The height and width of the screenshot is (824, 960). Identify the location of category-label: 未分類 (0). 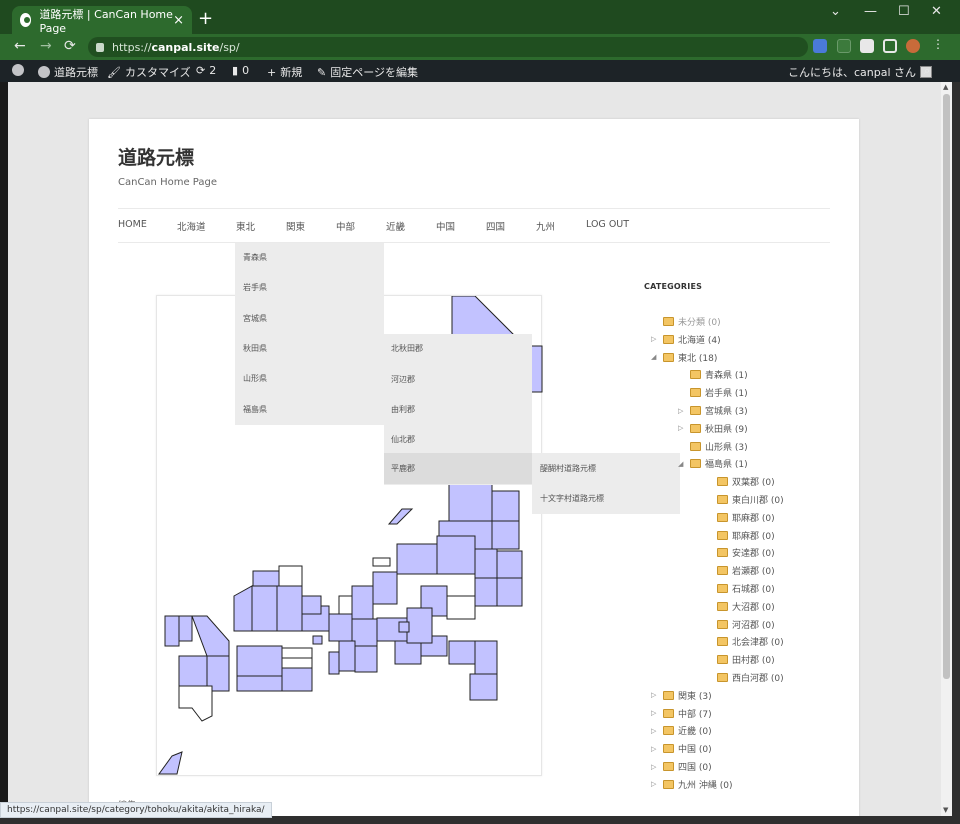
(699, 321).